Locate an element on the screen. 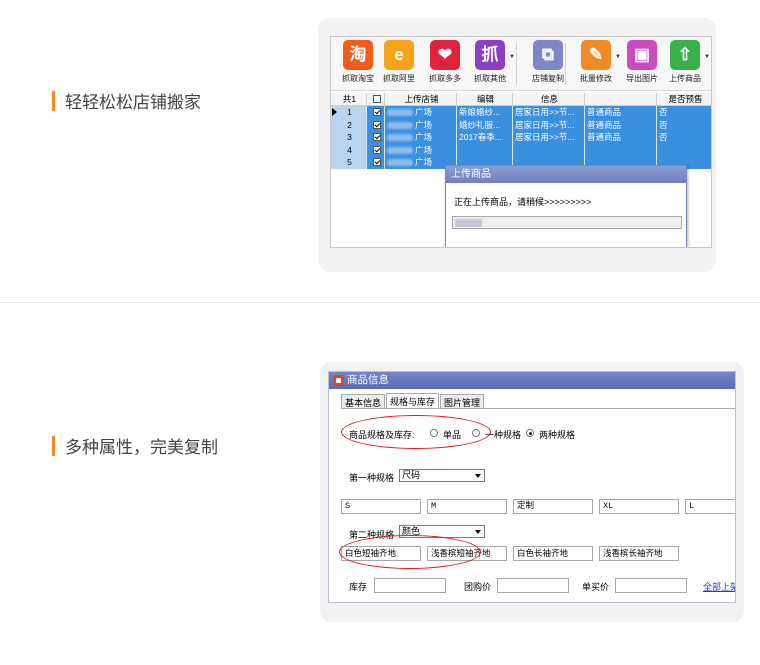 The width and height of the screenshot is (760, 665). grid-header: 共1 上传店铺 编辑 信息 是否预售 is located at coordinates (521, 99).